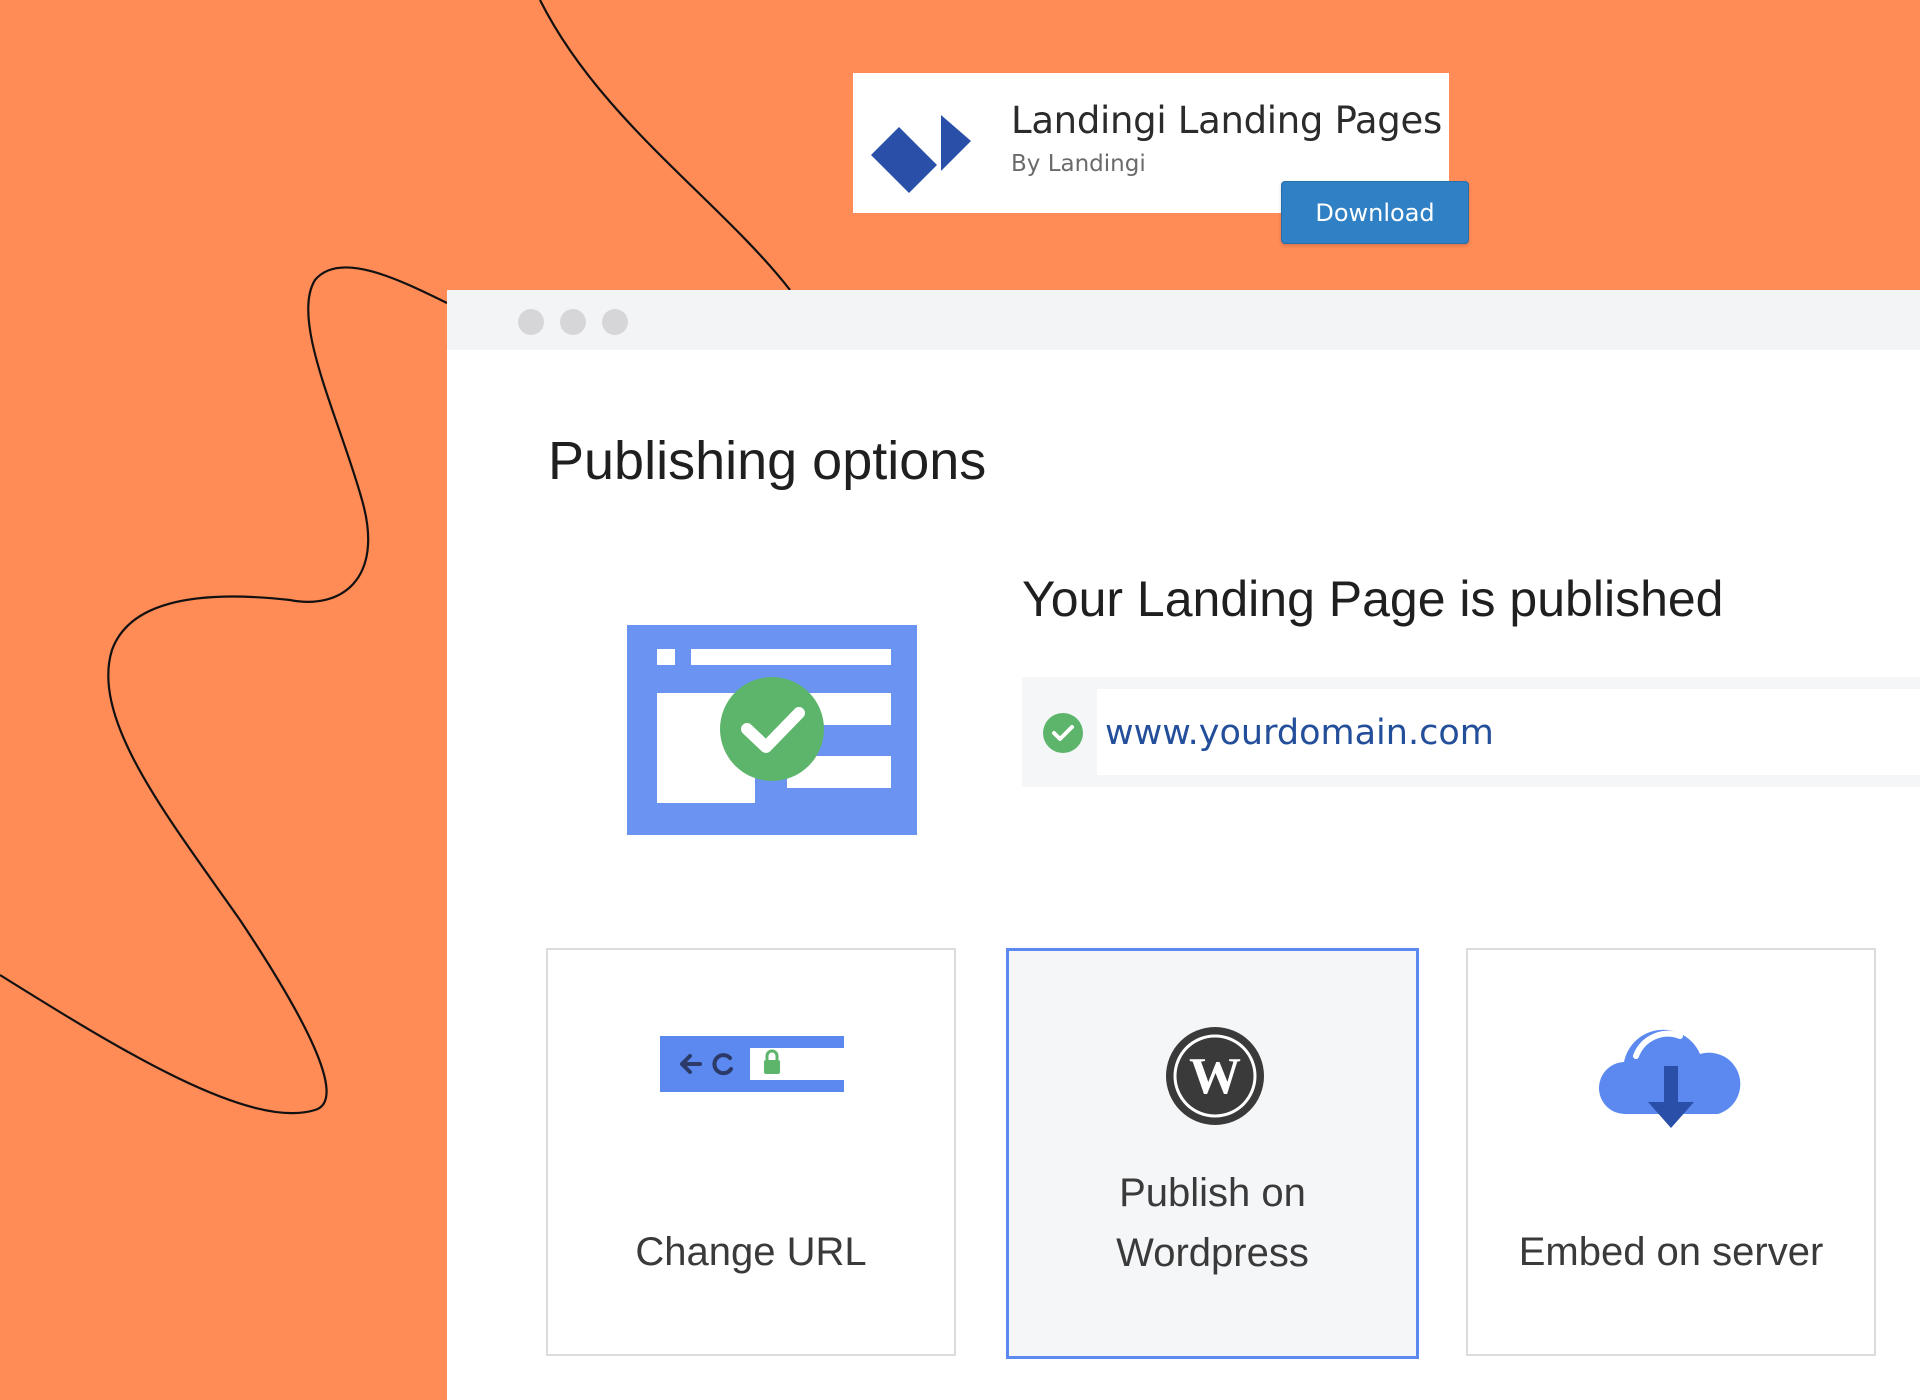  Describe the element at coordinates (1373, 599) in the screenshot. I see `published-heading: Your Landing Page is published` at that location.